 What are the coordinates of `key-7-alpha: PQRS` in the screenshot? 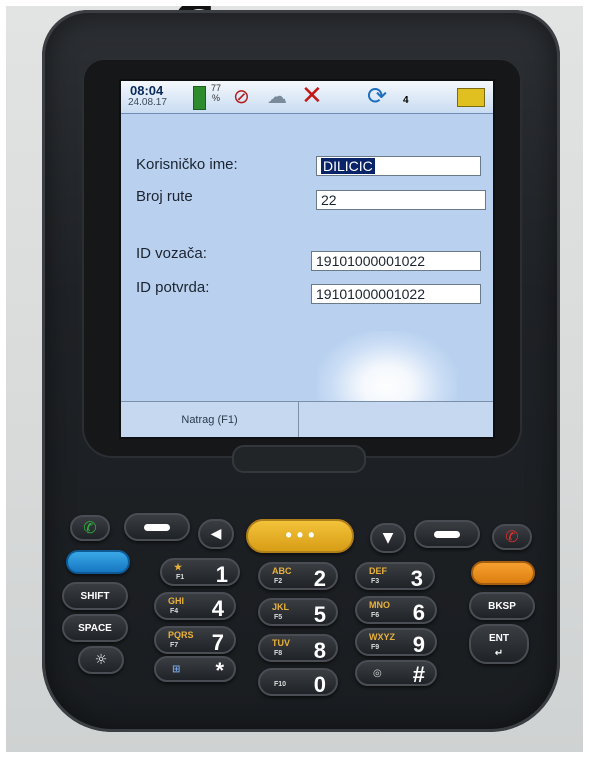 It's located at (181, 635).